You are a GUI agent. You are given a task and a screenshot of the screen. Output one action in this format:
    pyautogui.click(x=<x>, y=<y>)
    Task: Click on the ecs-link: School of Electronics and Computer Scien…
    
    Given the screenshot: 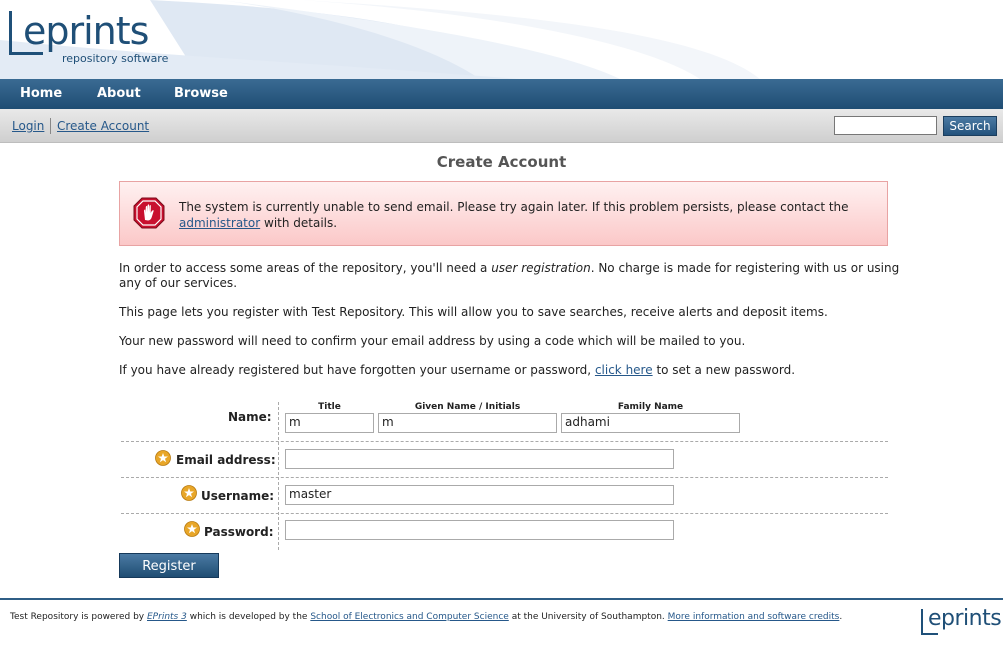 What is the action you would take?
    pyautogui.click(x=409, y=617)
    